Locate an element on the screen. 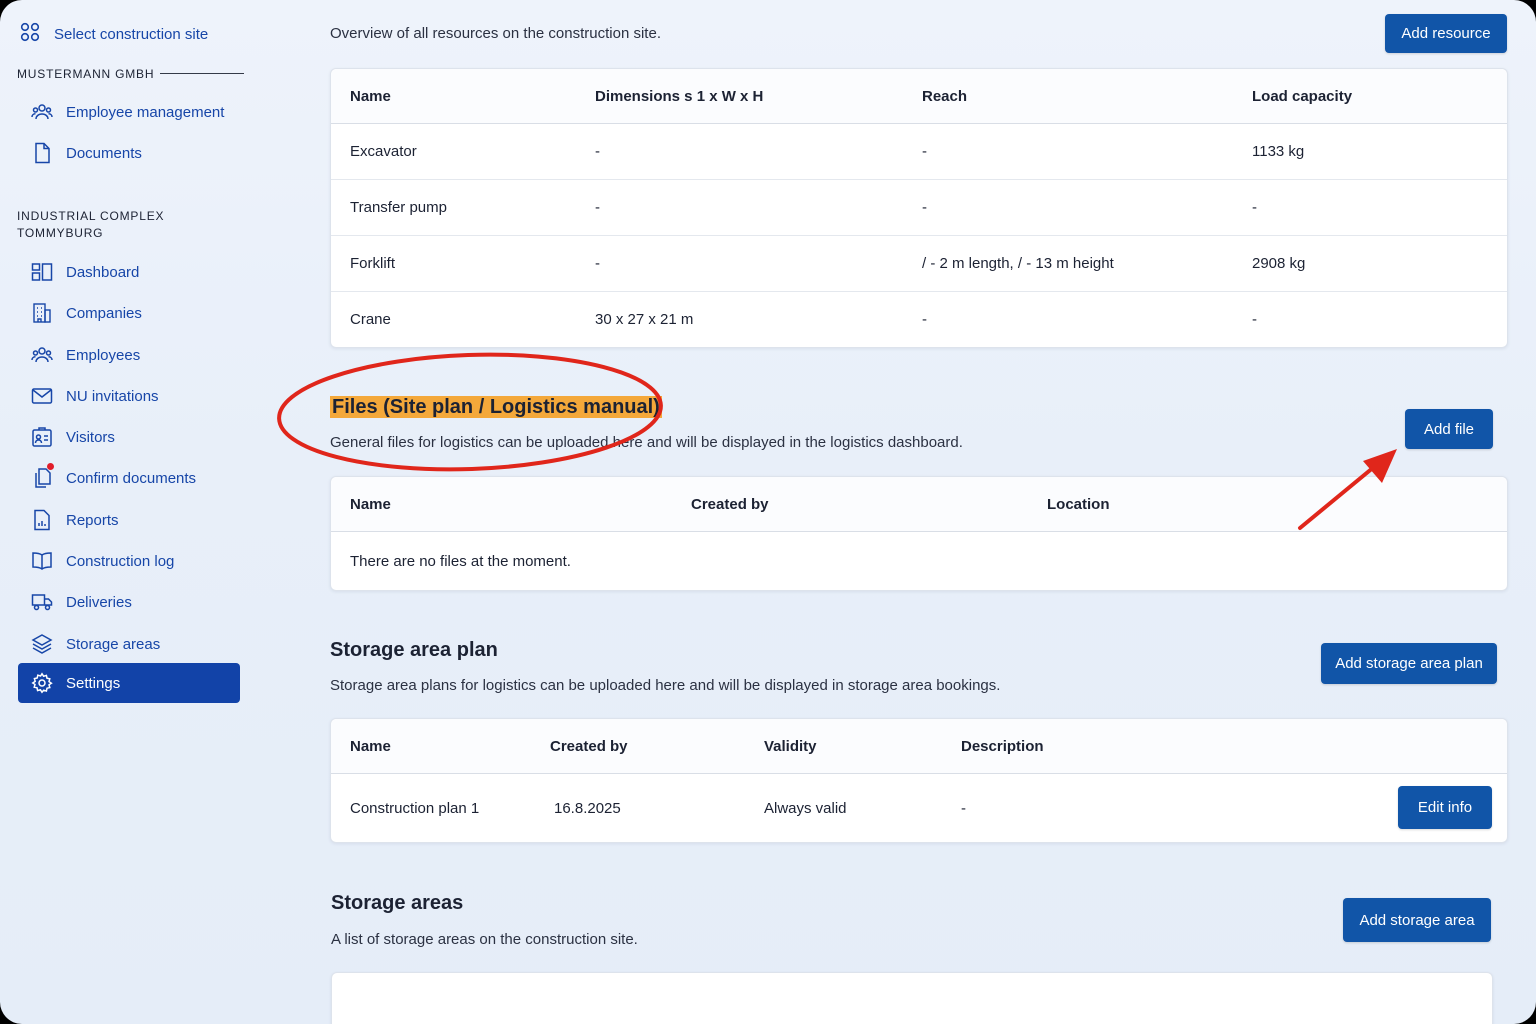  sidebar-item-reports: Reports is located at coordinates (129, 520).